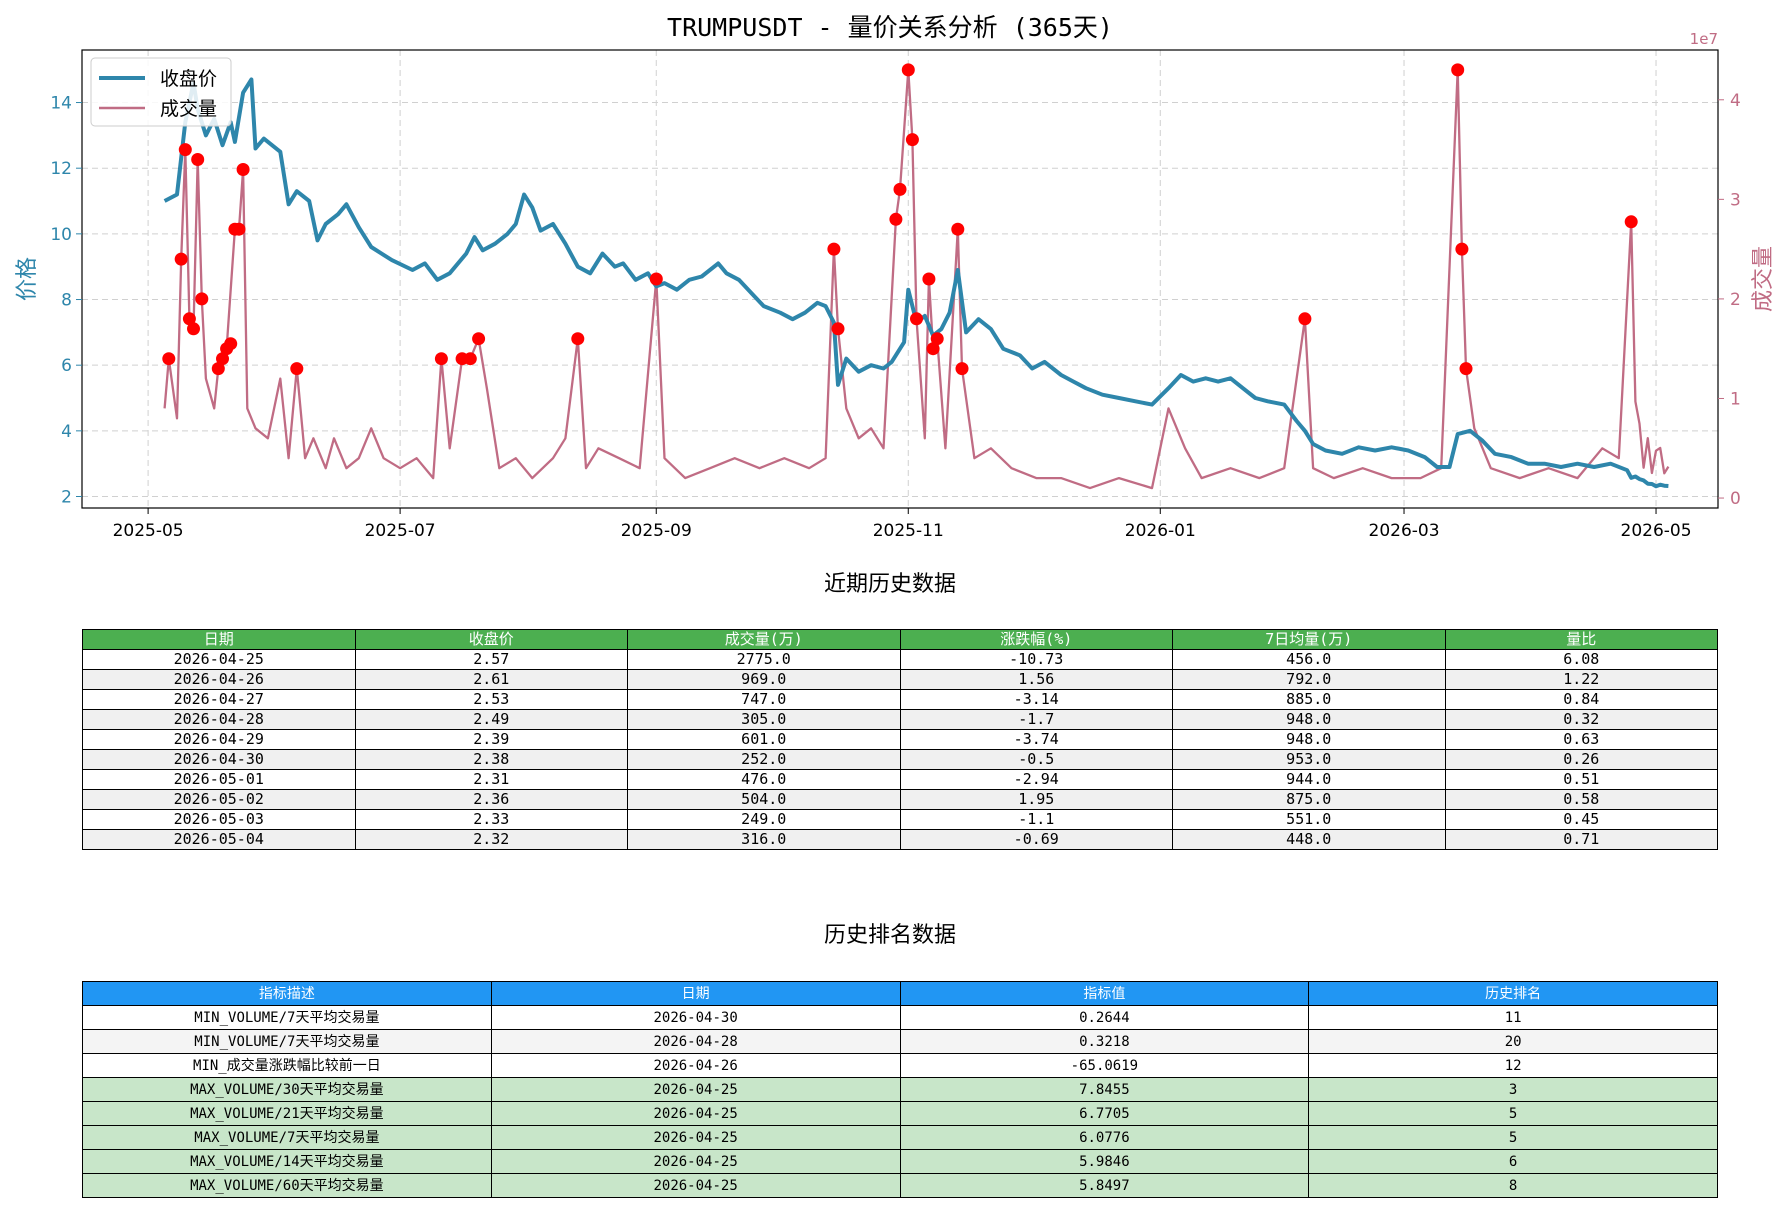 This screenshot has height=1220, width=1780. I want to click on x-tick-label: 2025-11, so click(908, 531).